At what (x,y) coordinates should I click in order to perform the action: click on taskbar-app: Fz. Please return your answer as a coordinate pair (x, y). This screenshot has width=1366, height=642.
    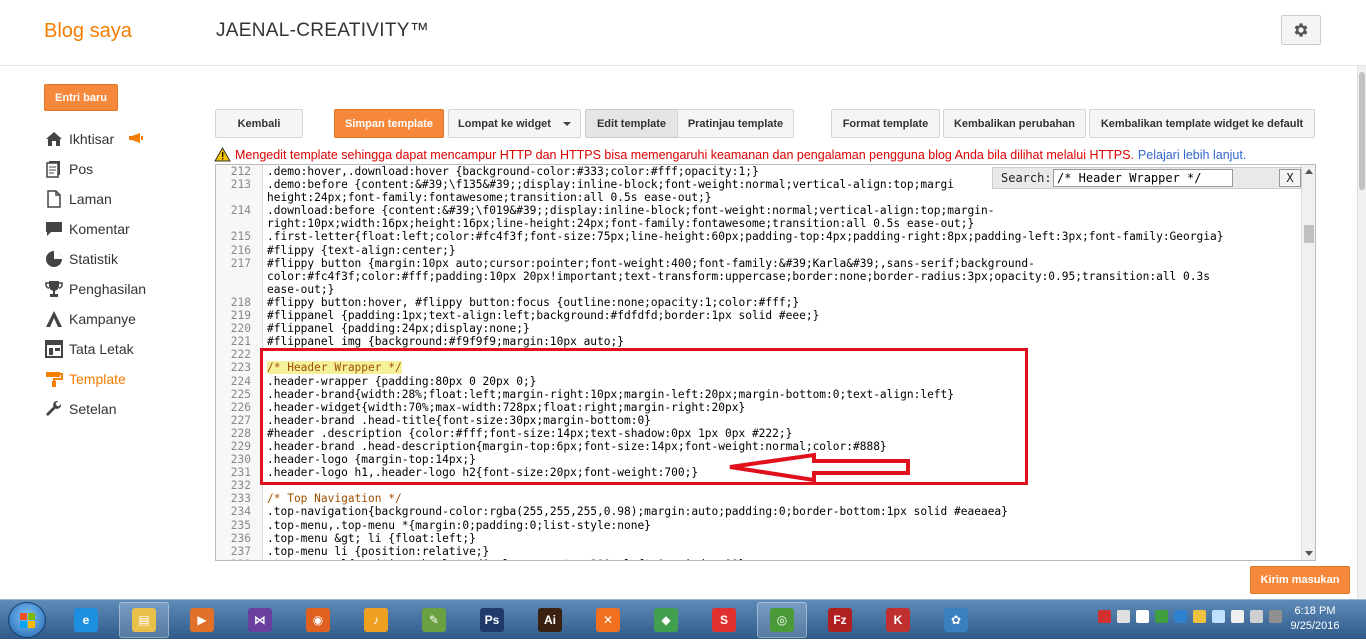
    Looking at the image, I should click on (840, 620).